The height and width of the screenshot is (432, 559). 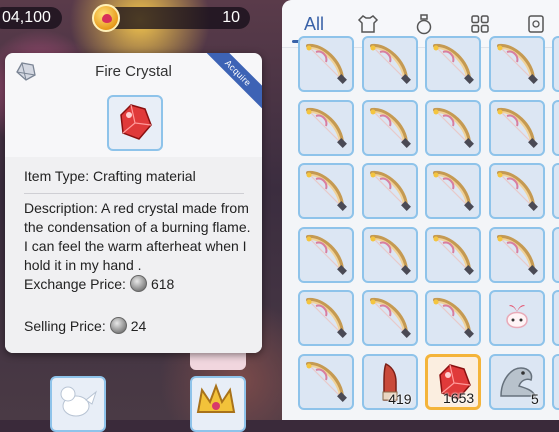 What do you see at coordinates (31, 18) in the screenshot?
I see `zeny-counter: 04,100` at bounding box center [31, 18].